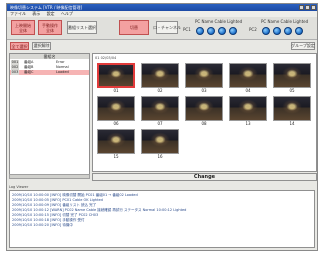 Image resolution: width=322 pixels, height=254 pixels. I want to click on menu-help: ヘルプ, so click(67, 13).